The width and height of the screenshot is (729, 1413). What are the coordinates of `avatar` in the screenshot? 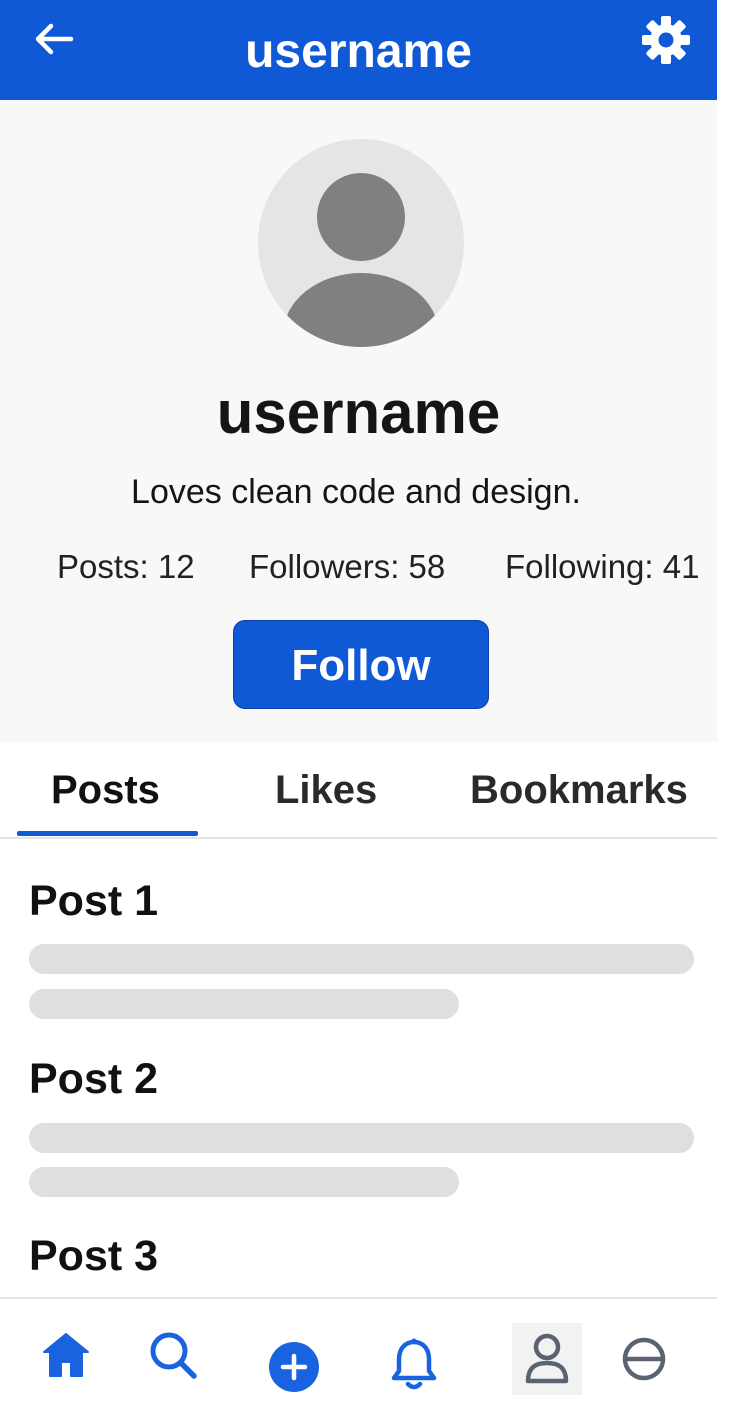 It's located at (361, 243).